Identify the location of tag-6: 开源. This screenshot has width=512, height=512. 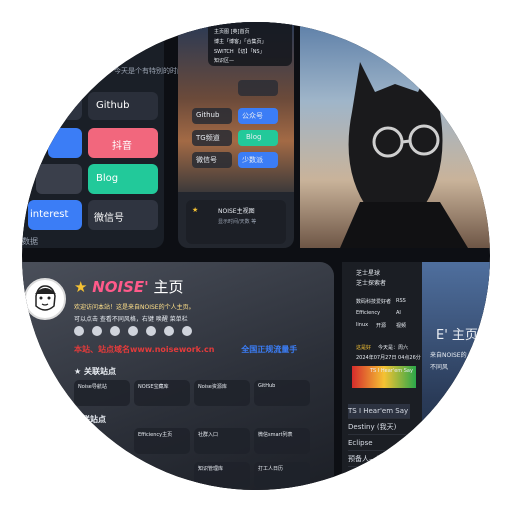
(381, 325).